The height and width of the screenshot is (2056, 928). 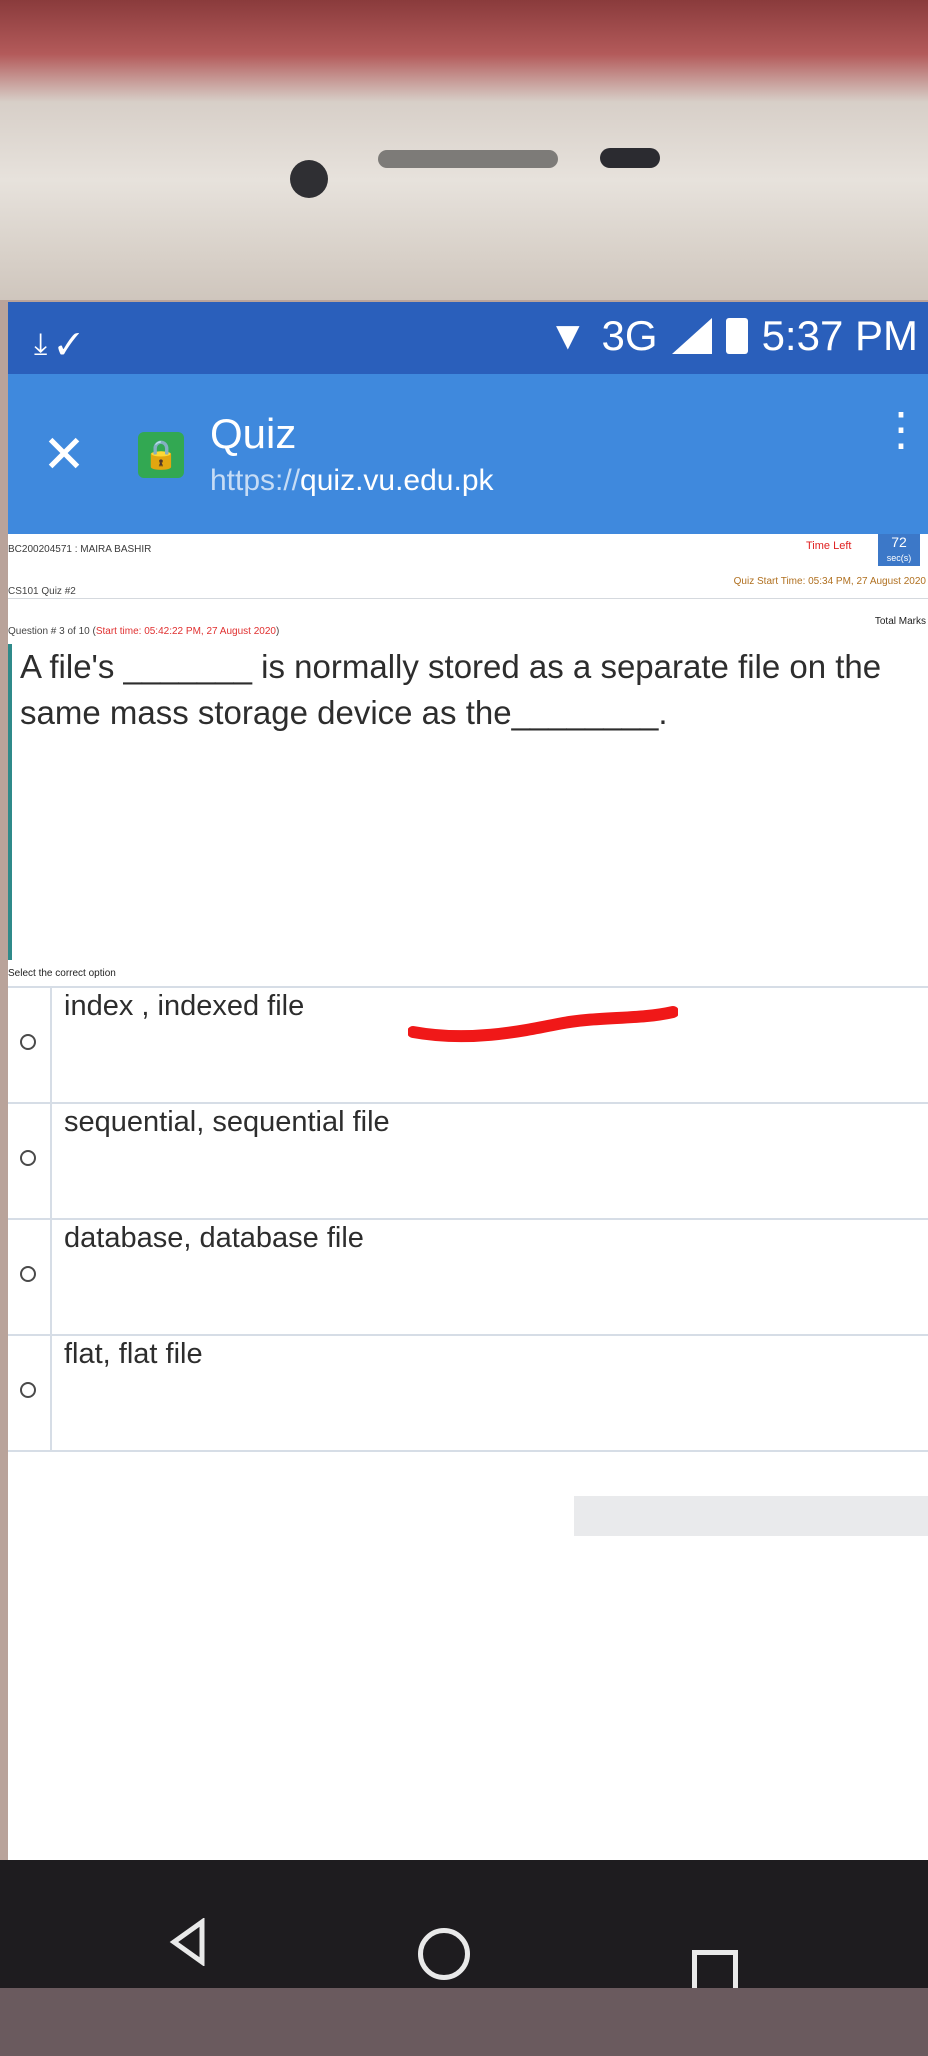 I want to click on status-time: 5:37 PM, so click(x=839, y=335).